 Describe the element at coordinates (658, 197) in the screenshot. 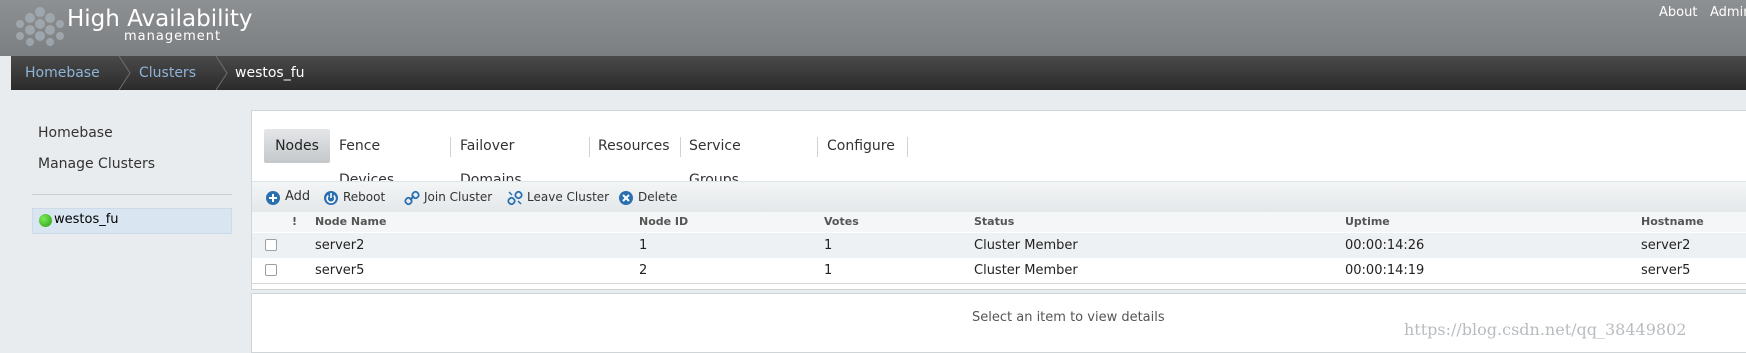

I see `delete-label: Delete` at that location.